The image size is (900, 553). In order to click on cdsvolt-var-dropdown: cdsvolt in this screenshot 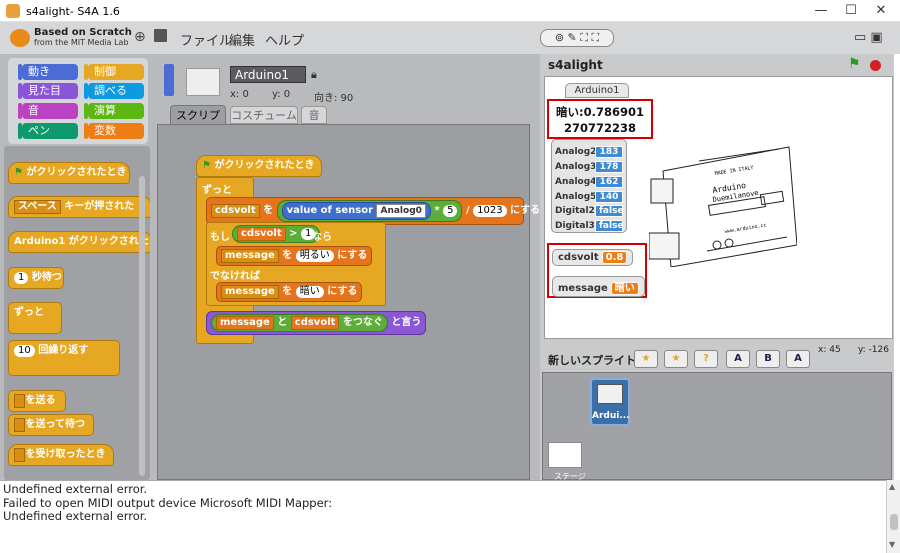, I will do `click(235, 211)`.